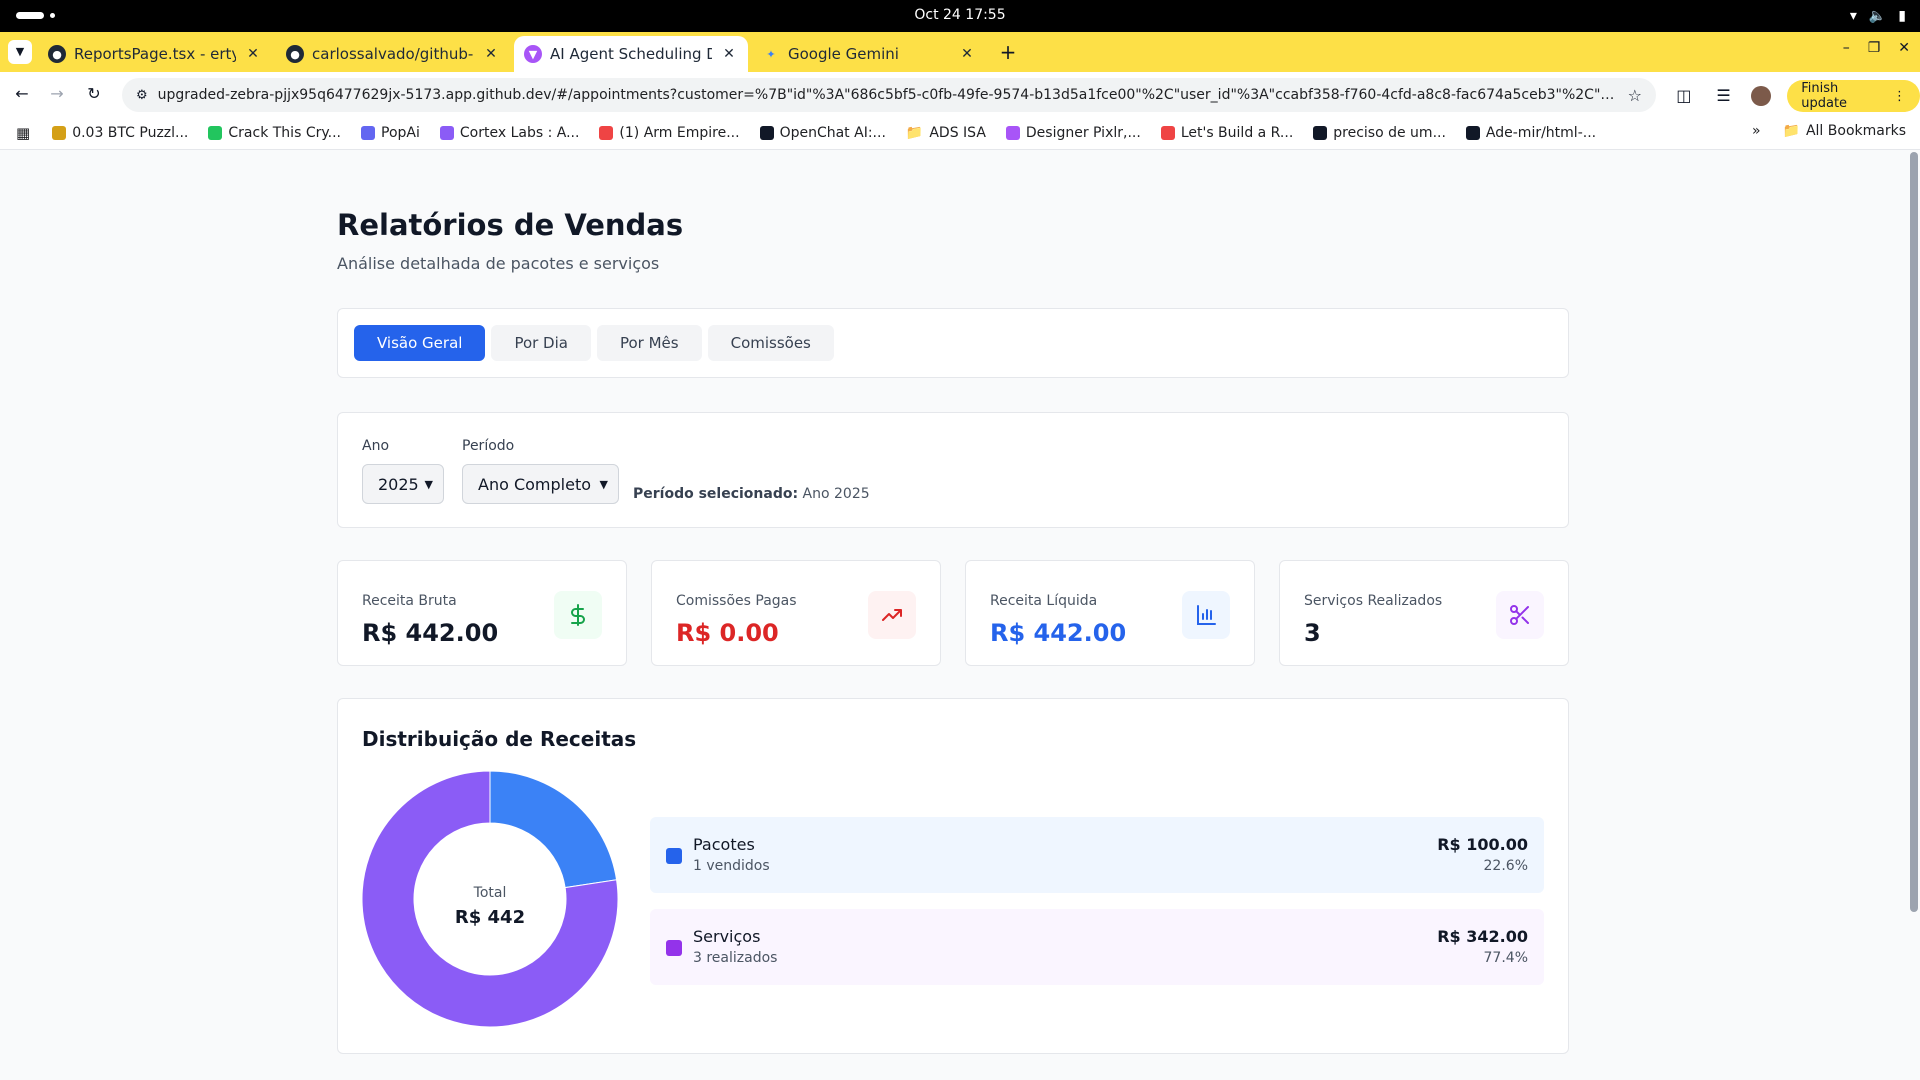  I want to click on apps-grid-icon: ▦, so click(23, 133).